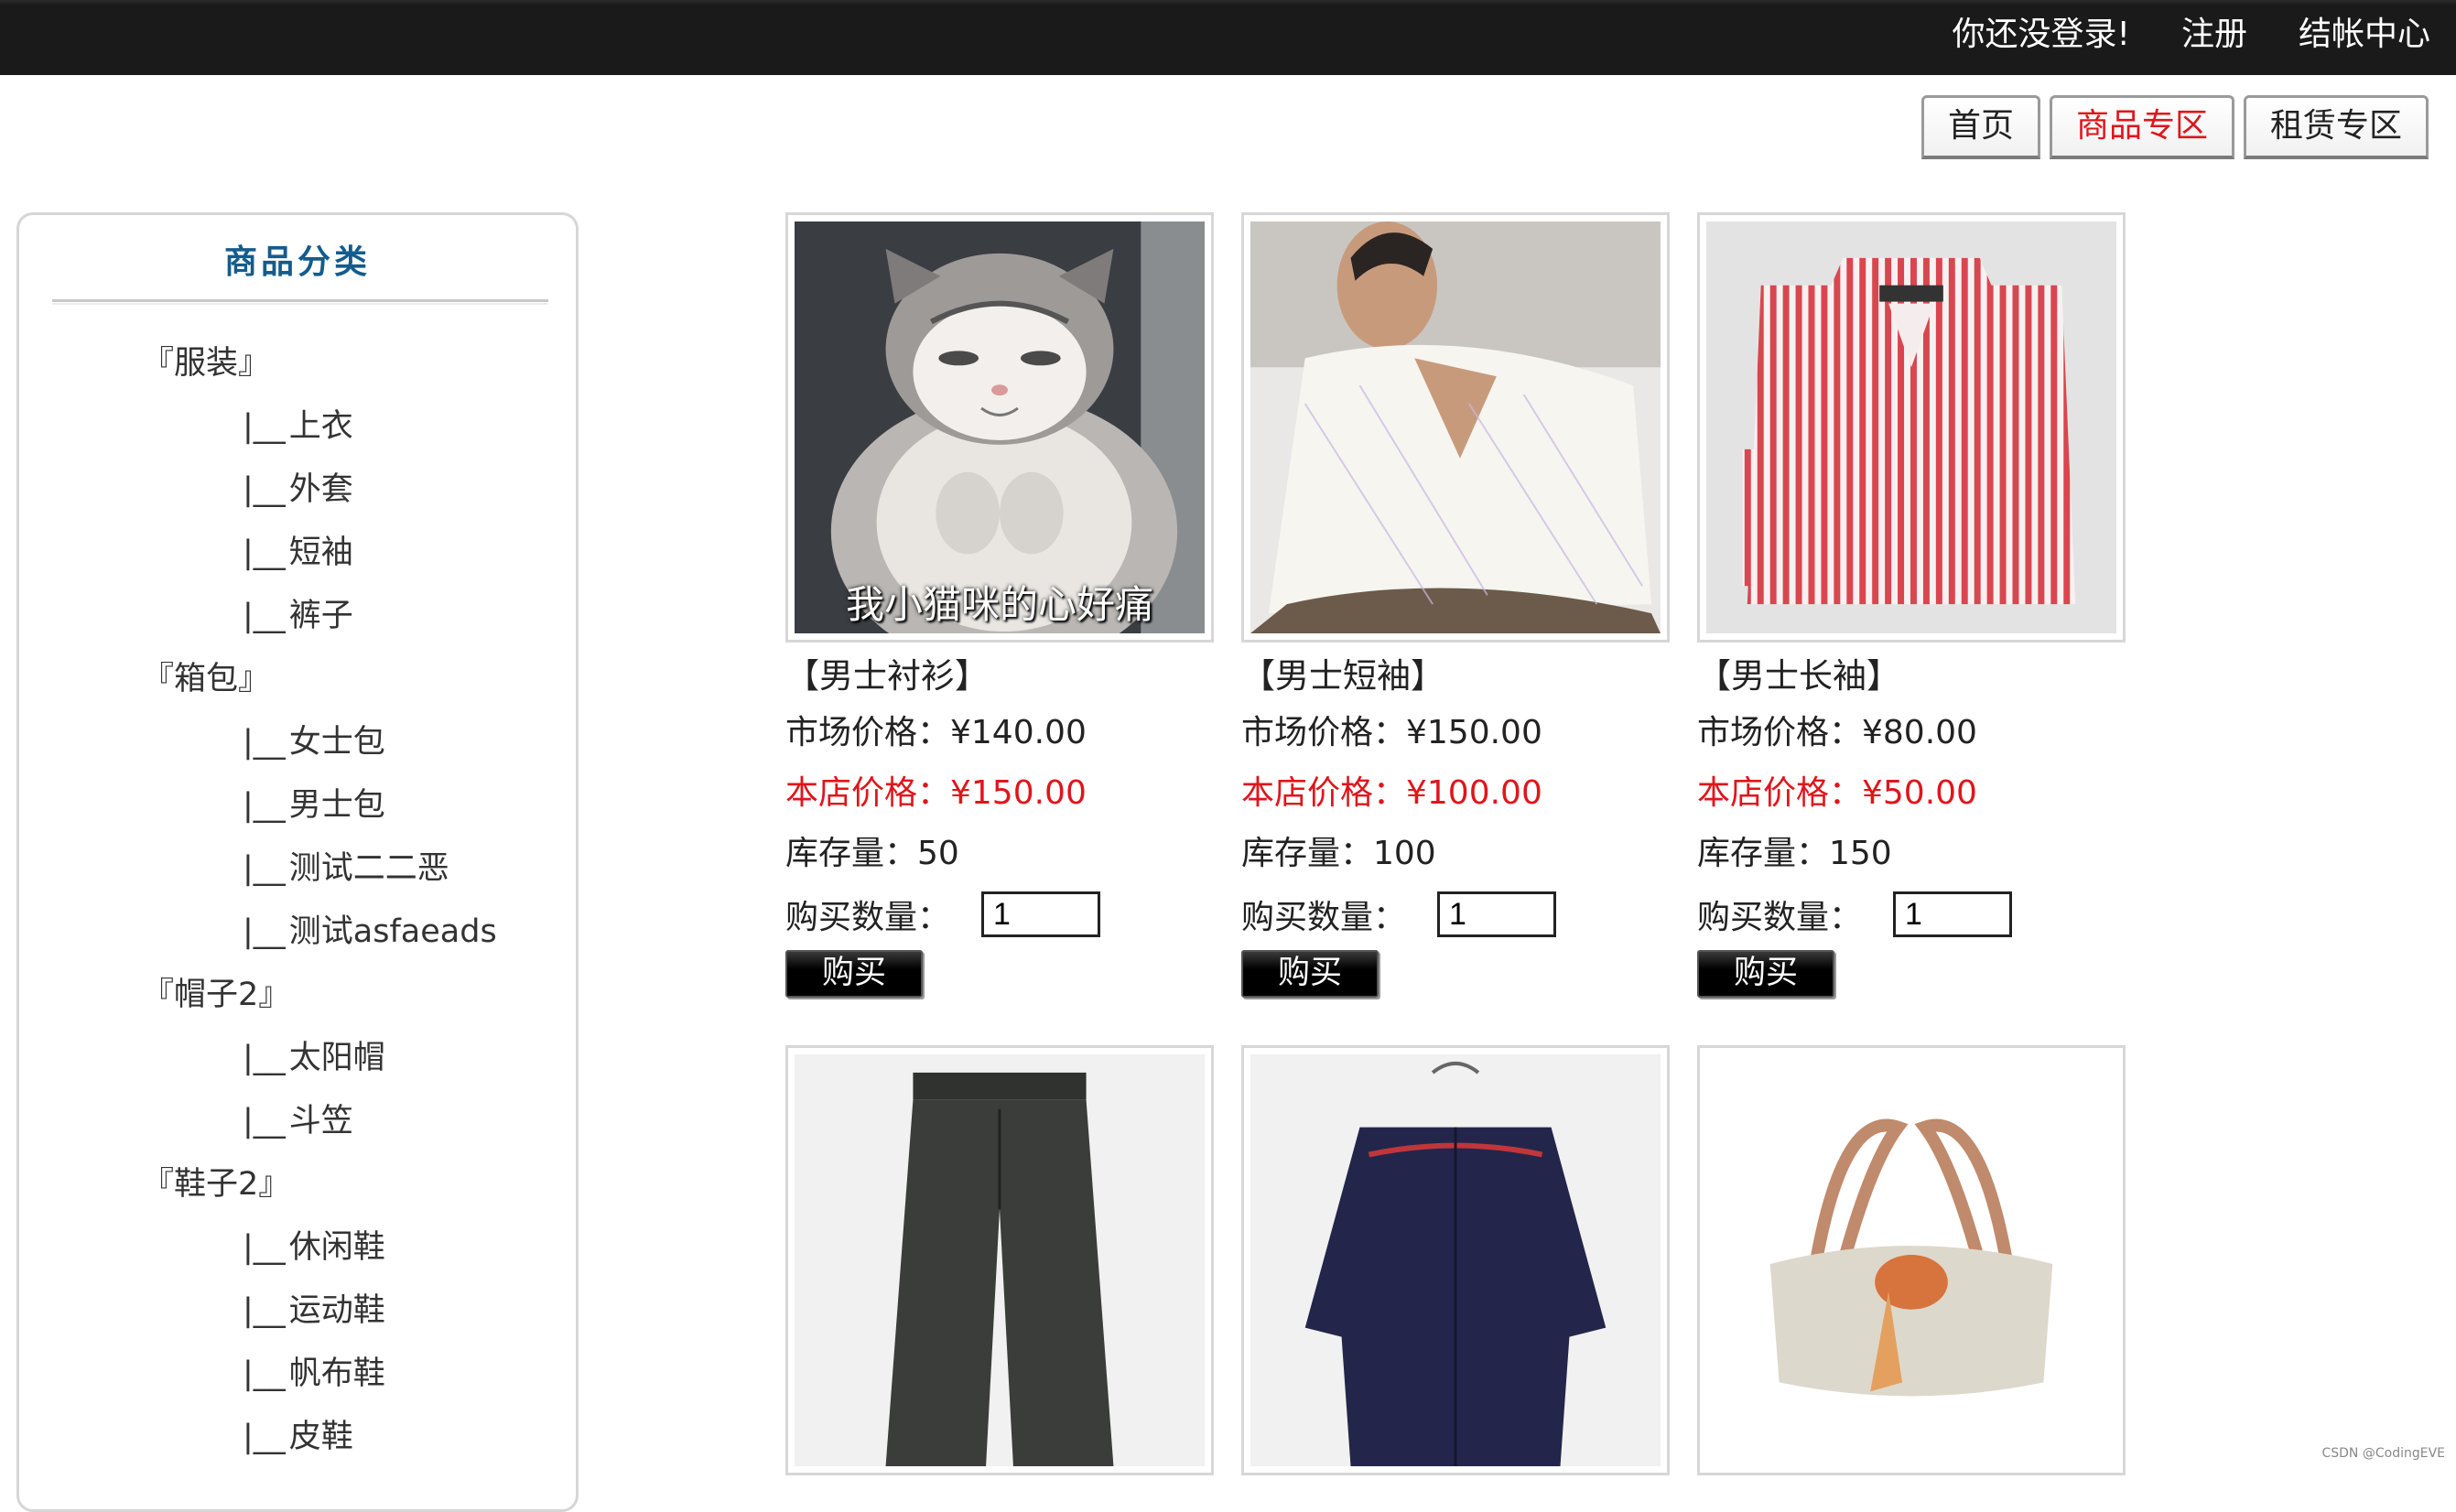  I want to click on store-price: 本店价格：¥50.00, so click(1911, 793).